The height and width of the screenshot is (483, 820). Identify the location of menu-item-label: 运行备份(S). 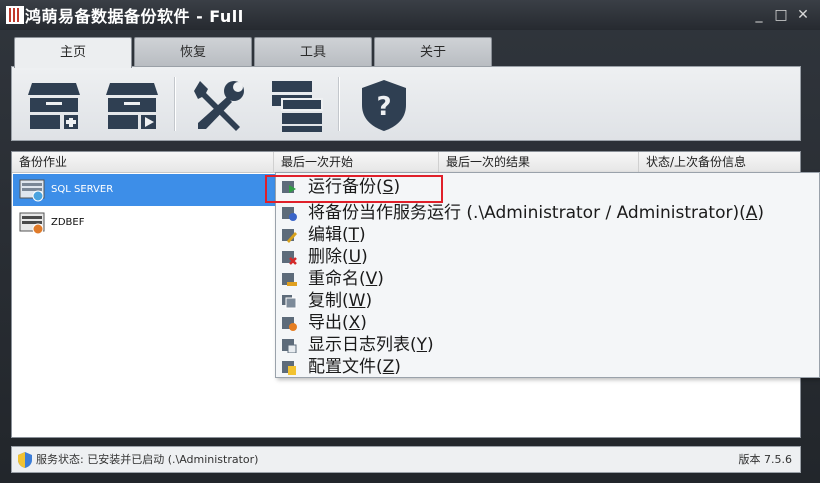
(354, 187).